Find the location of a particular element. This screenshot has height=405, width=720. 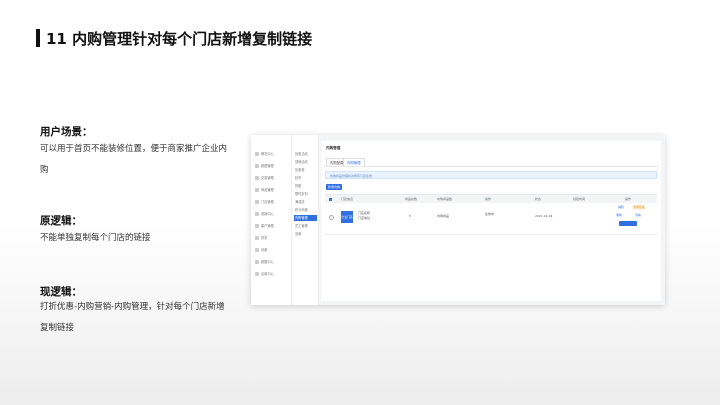

store-address: 门店地址 is located at coordinates (364, 218).